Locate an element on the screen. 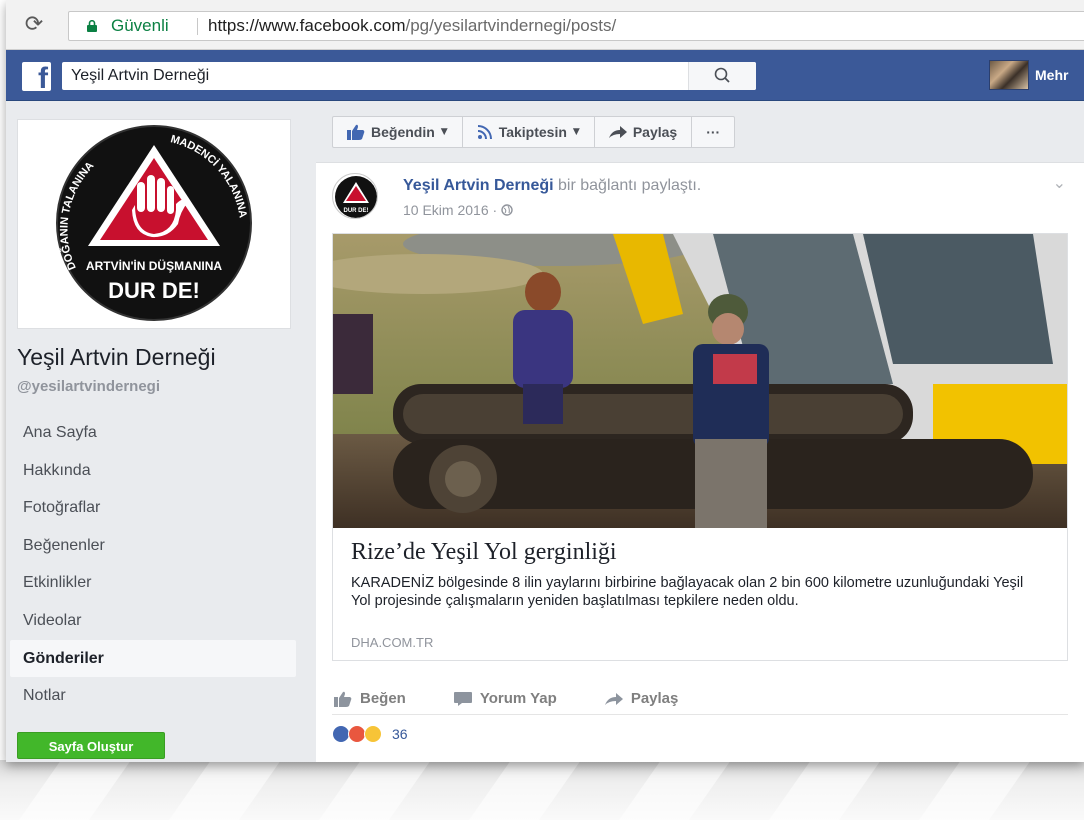  nav-item-likes: Beğenenler is located at coordinates (153, 546).